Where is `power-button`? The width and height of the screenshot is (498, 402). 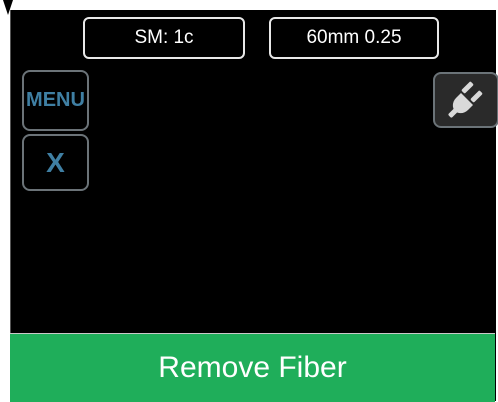
power-button is located at coordinates (465, 100).